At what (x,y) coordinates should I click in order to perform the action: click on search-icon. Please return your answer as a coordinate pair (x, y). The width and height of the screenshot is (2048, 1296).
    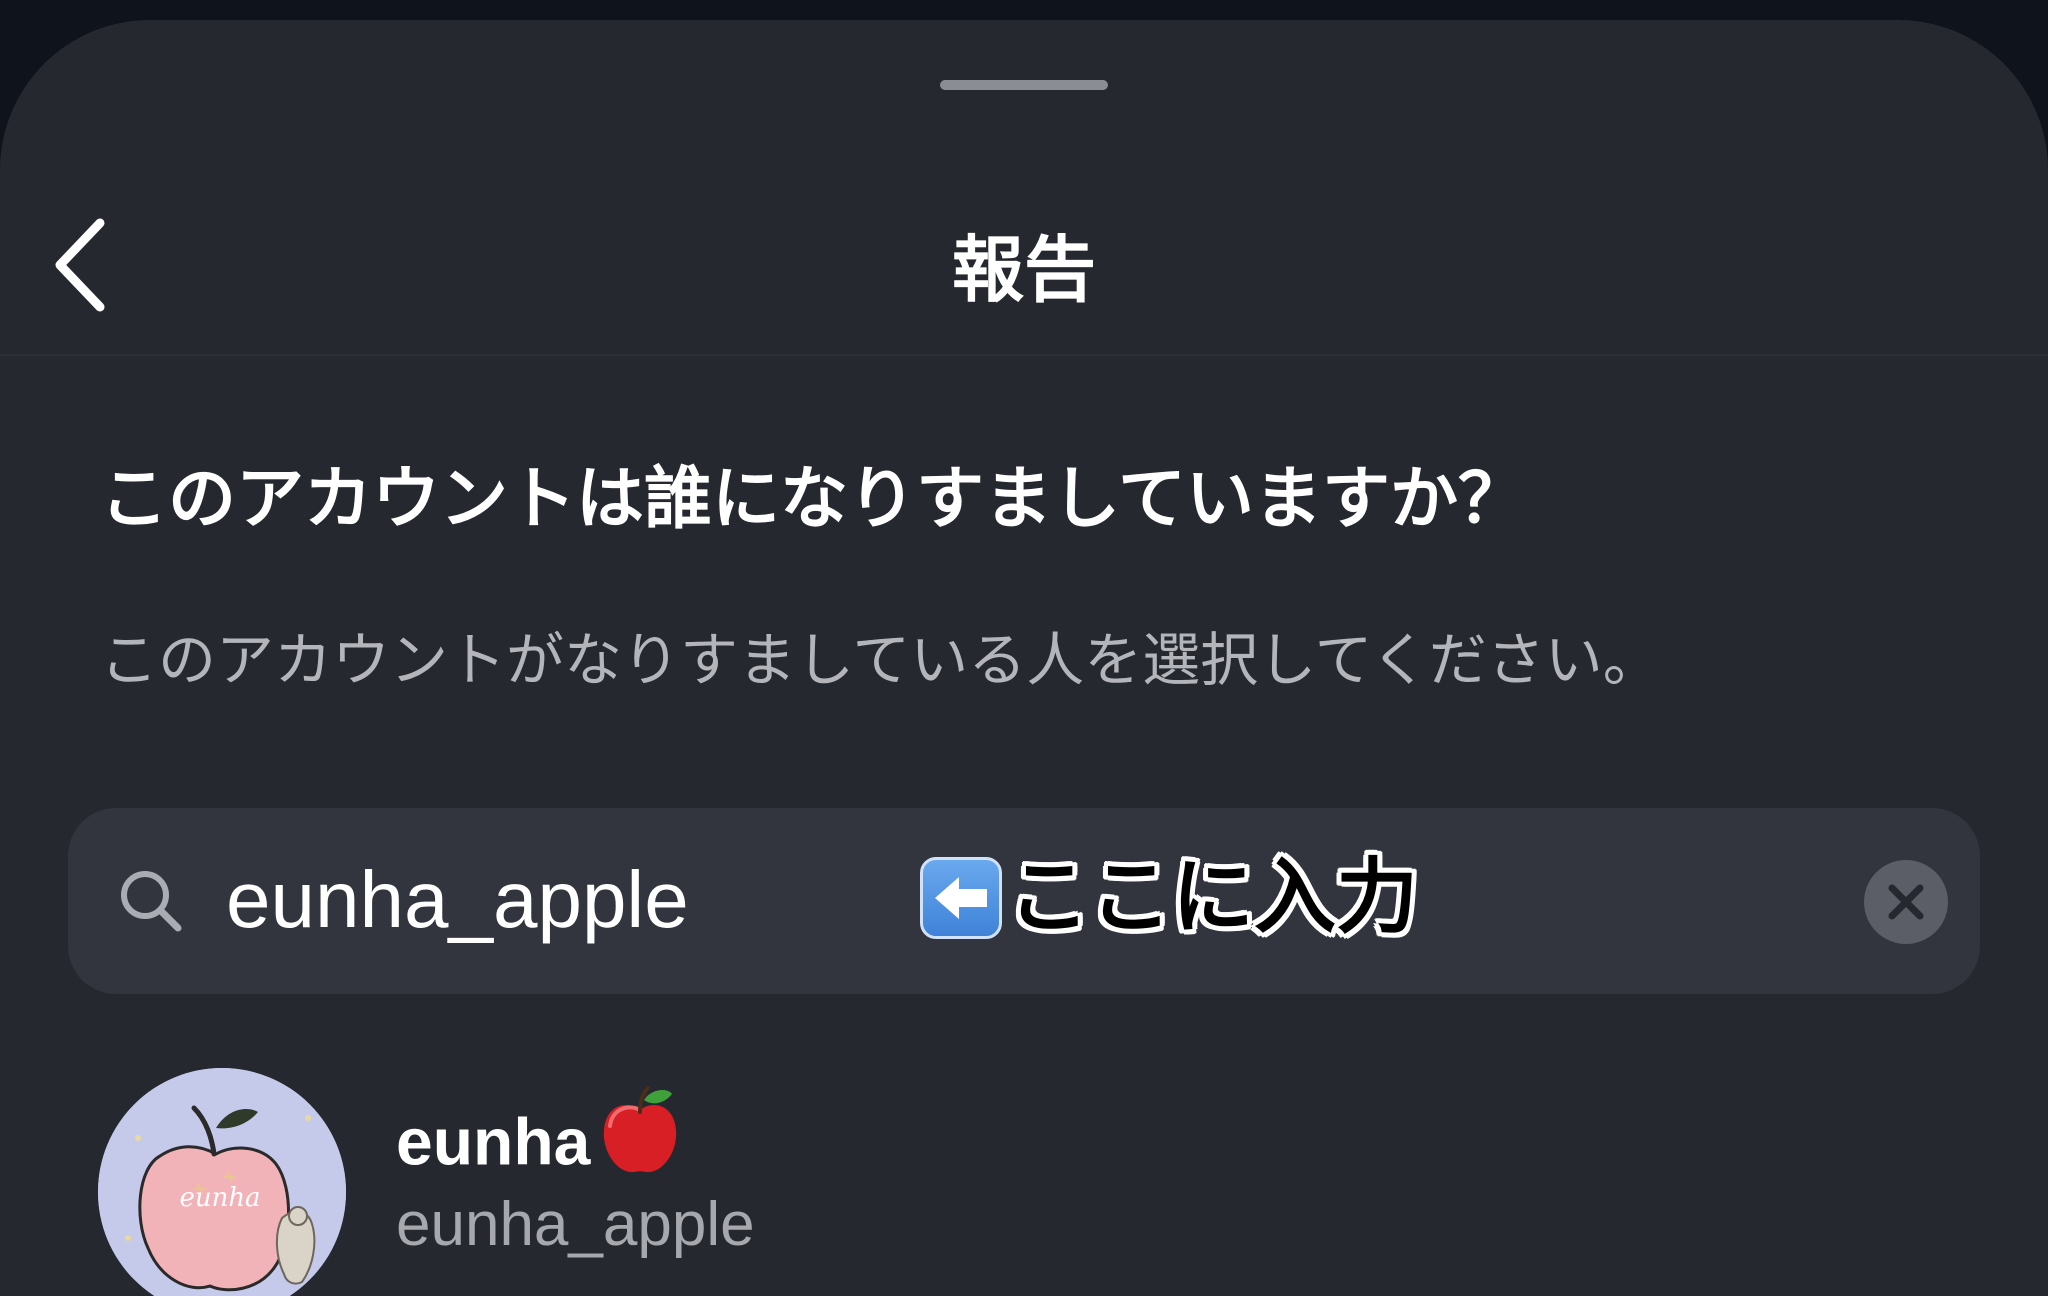
    Looking at the image, I should click on (151, 901).